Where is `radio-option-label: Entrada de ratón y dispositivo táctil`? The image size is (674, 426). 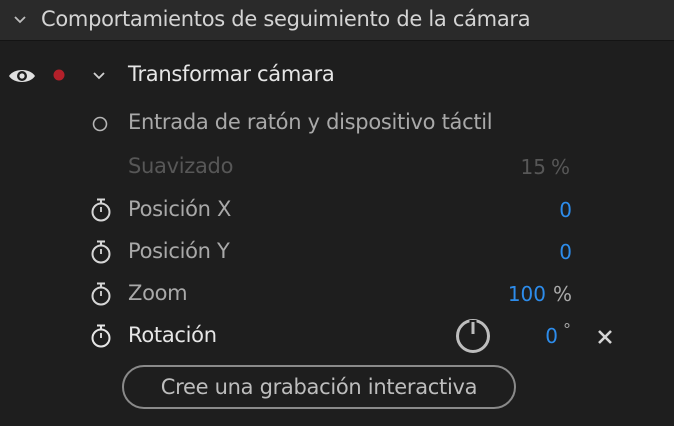
radio-option-label: Entrada de ratón y dispositivo táctil is located at coordinates (310, 122).